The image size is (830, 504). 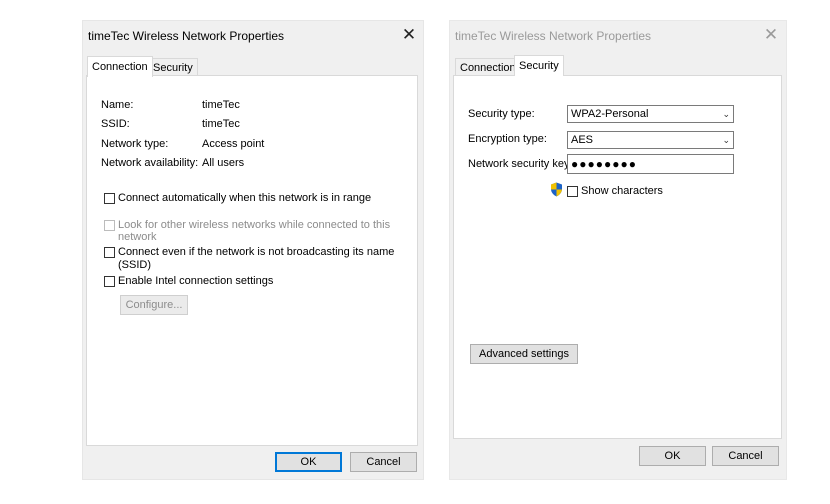 What do you see at coordinates (223, 163) in the screenshot?
I see `network-availability-value: All users` at bounding box center [223, 163].